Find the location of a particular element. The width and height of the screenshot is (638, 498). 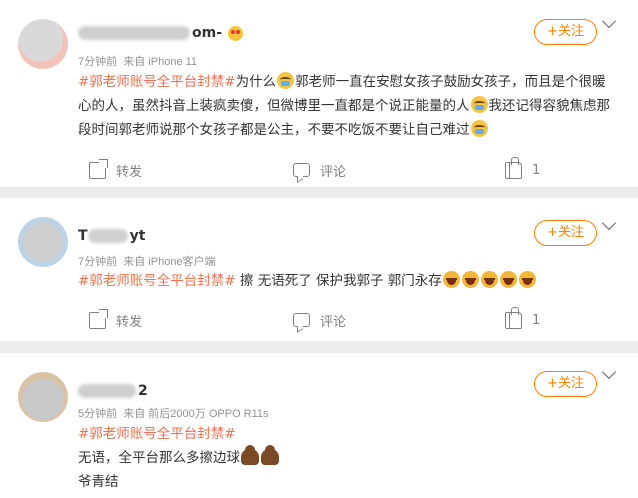

post-meta: 7分钟前 来自 iPhone 11 is located at coordinates (137, 61).